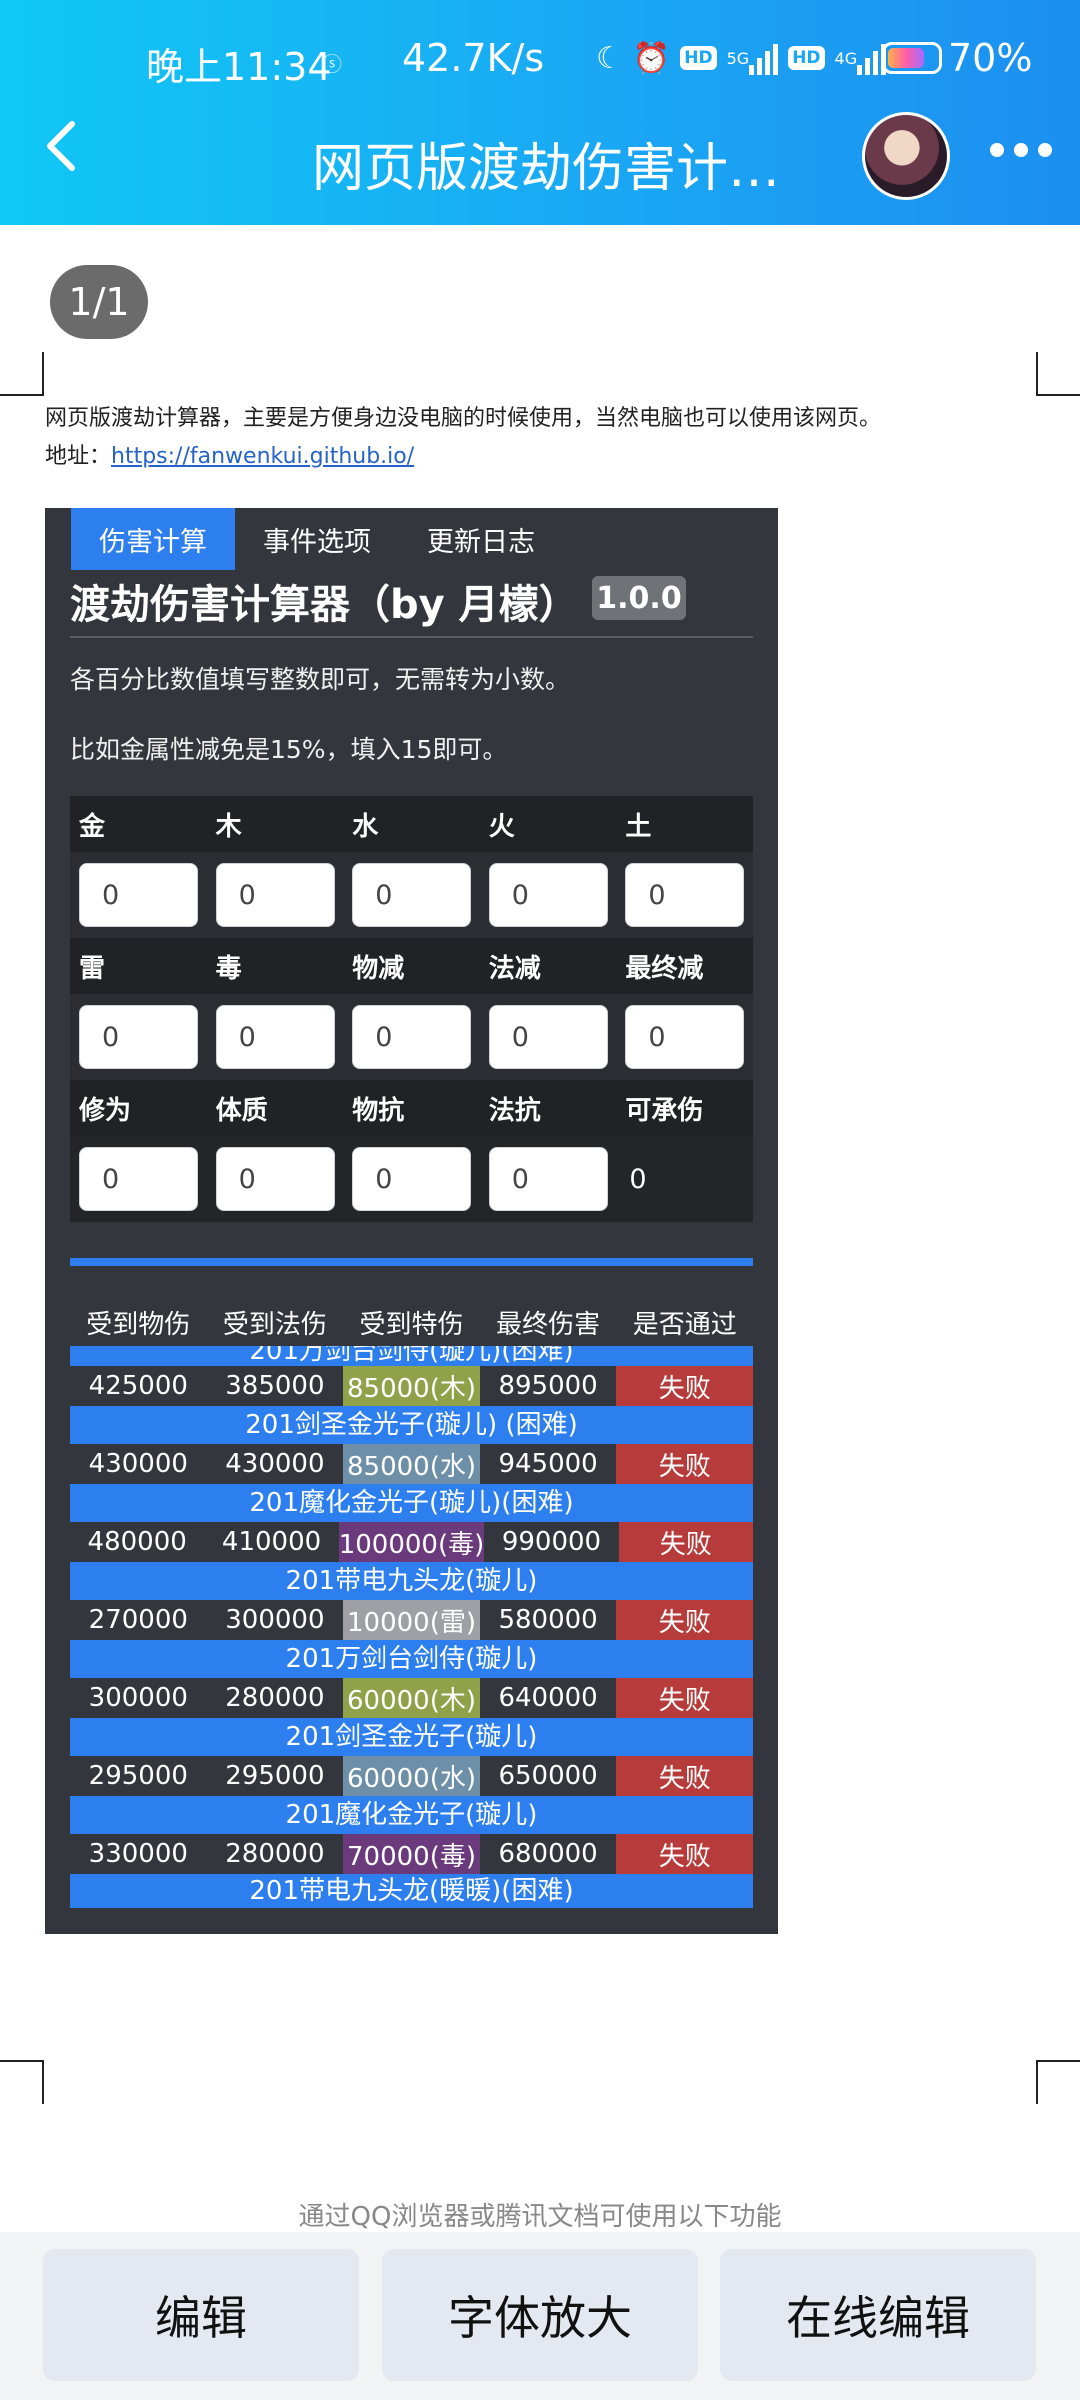  Describe the element at coordinates (548, 1037) in the screenshot. I see `input-fajian: 0` at that location.